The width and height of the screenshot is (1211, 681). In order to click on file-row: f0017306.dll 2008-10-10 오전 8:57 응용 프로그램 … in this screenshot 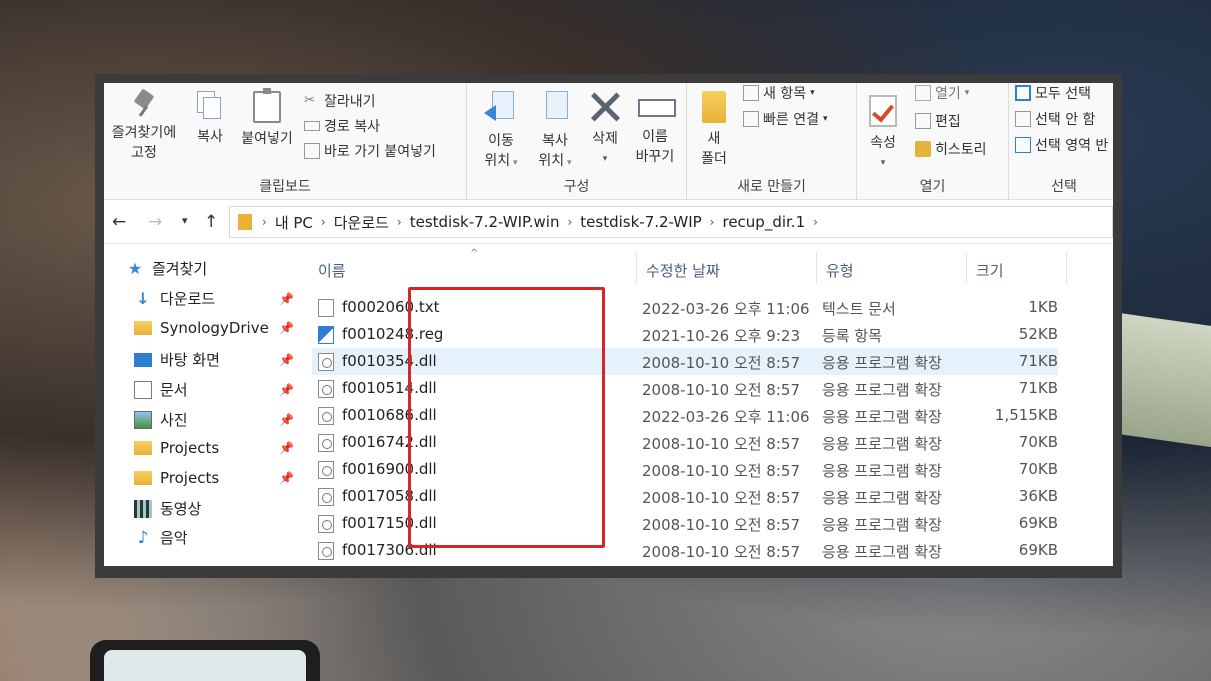, I will do `click(685, 550)`.